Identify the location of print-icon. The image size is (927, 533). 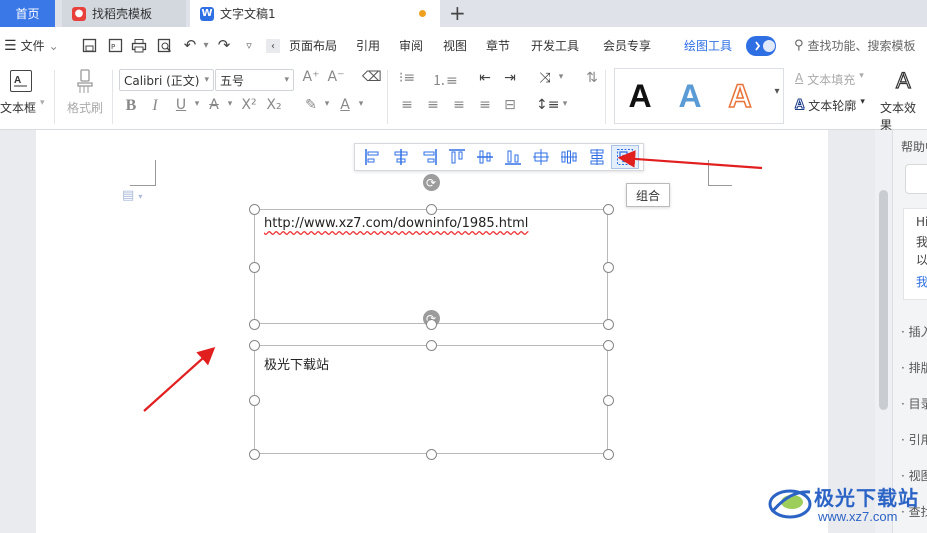
(139, 45).